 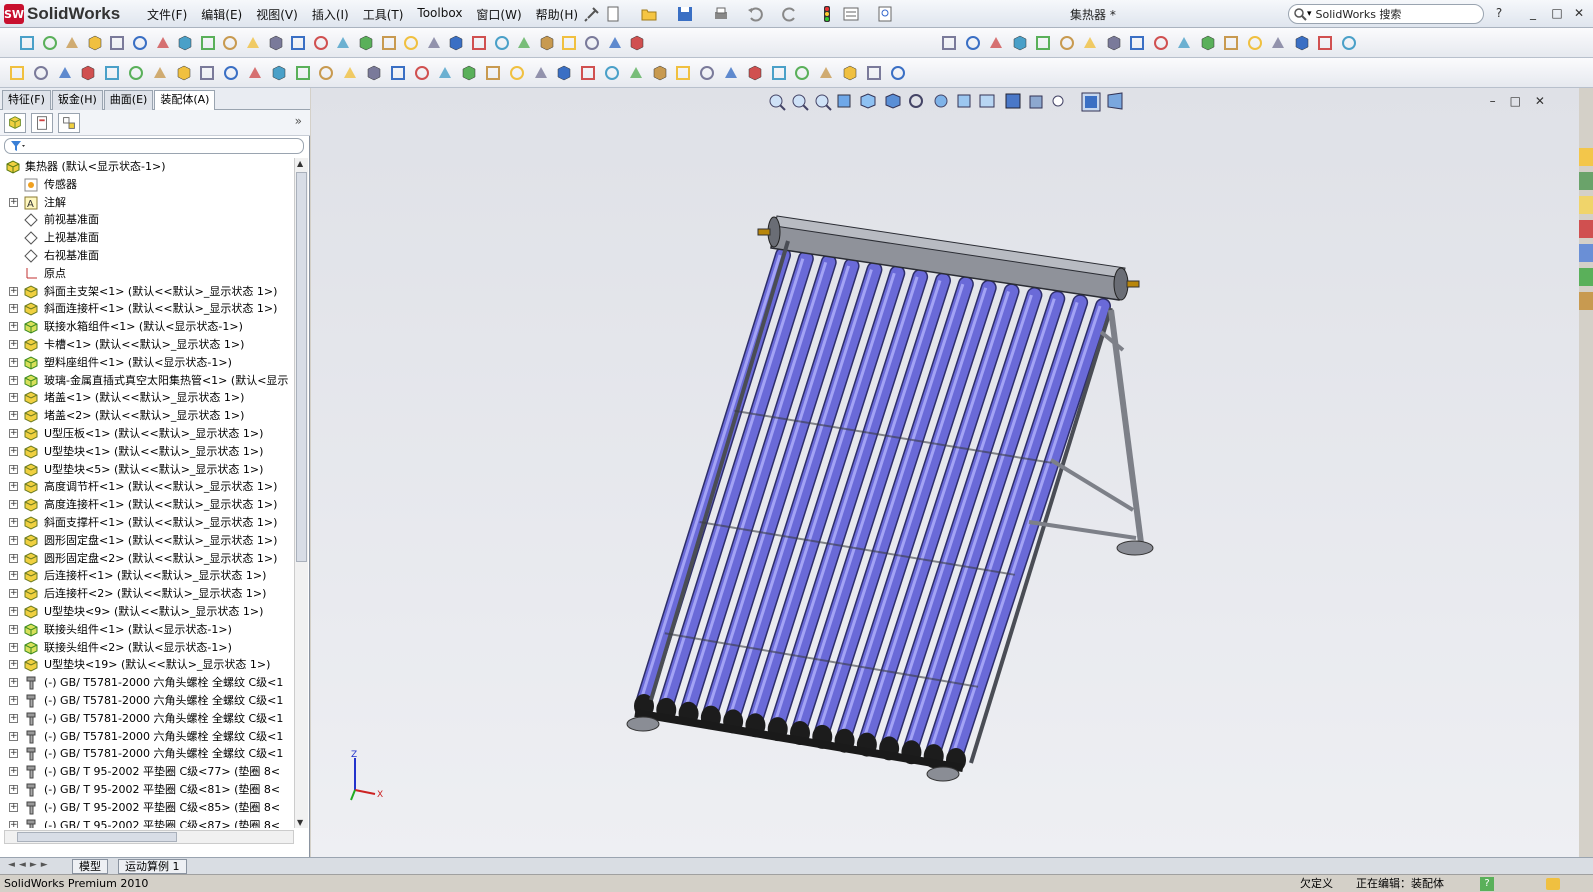 What do you see at coordinates (147, 167) in the screenshot?
I see `tree-root: 集热器 (默认<显示状态-1>)` at bounding box center [147, 167].